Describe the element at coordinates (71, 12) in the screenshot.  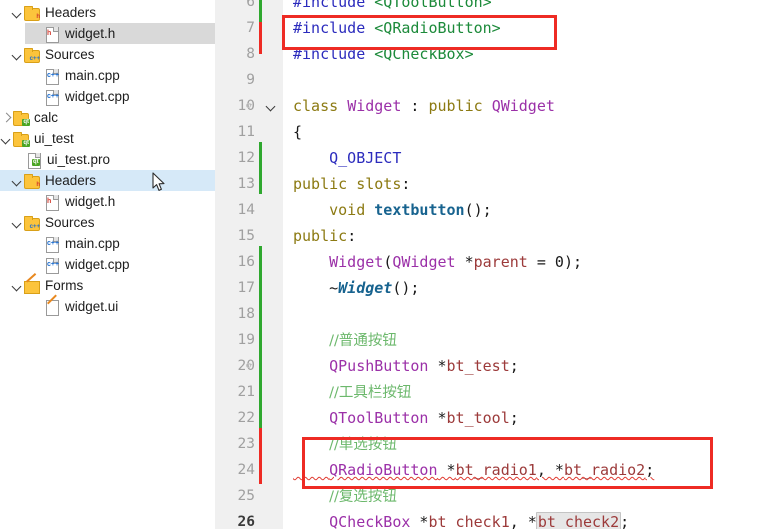
I see `tree-item-label: Headers` at that location.